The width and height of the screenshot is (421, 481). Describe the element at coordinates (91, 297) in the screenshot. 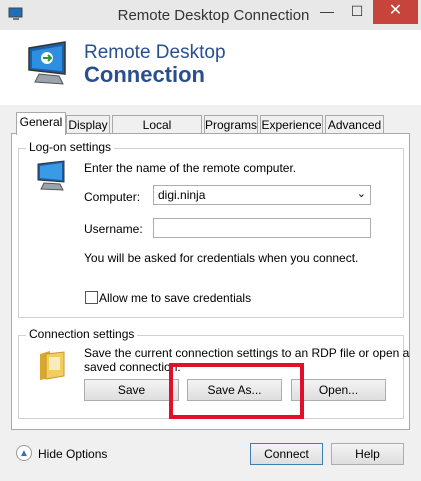

I see `allow-save-credentials-checkbox` at that location.